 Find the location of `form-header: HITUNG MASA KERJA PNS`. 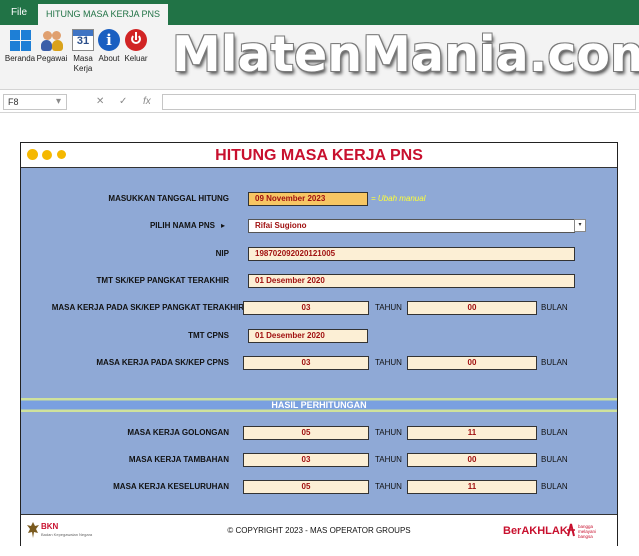

form-header: HITUNG MASA KERJA PNS is located at coordinates (319, 155).